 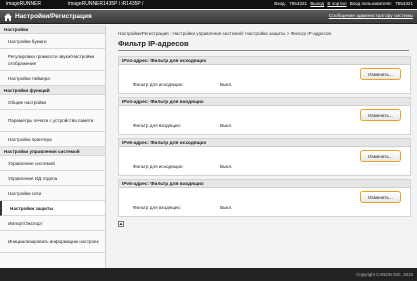 What do you see at coordinates (27, 41) in the screenshot?
I see `sidebar-item-label: Настройки бумаги` at bounding box center [27, 41].